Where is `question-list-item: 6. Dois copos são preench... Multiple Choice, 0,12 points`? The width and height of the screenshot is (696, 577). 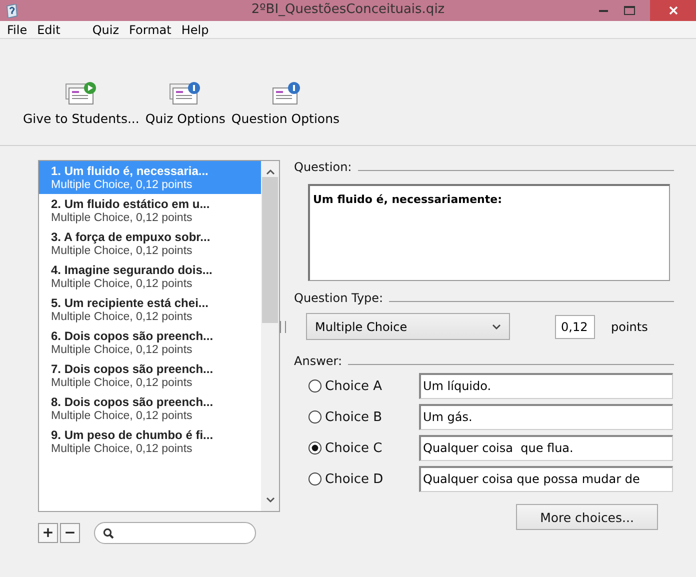
question-list-item: 6. Dois copos são preench... Multiple Choice, 0,12 points is located at coordinates (150, 342).